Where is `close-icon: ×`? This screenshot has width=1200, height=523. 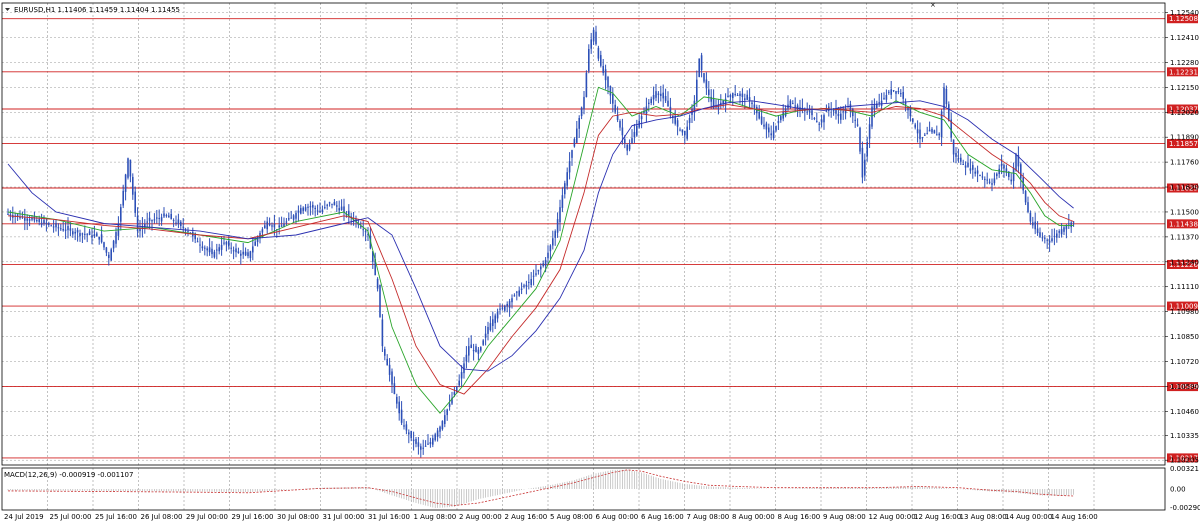
close-icon: × is located at coordinates (933, 5).